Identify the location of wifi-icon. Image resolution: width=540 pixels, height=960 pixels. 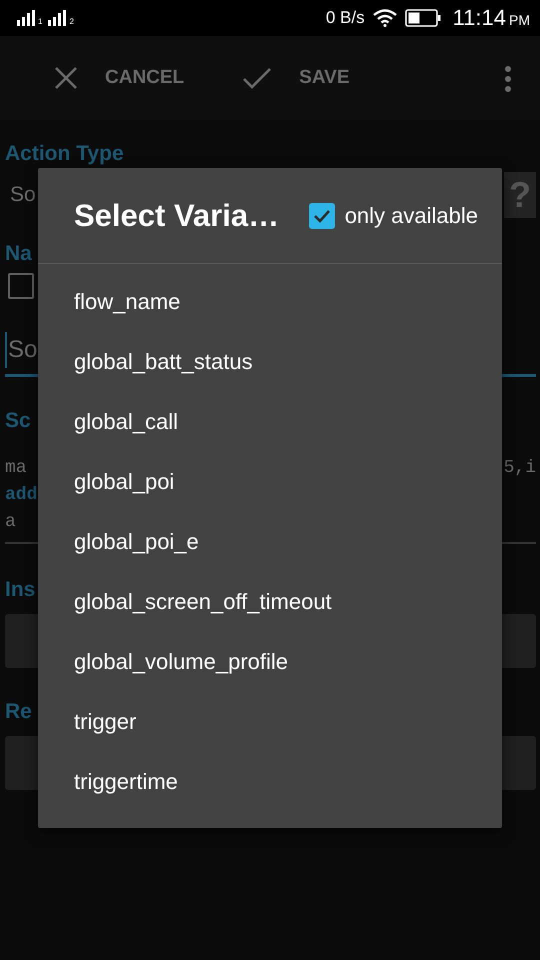
(384, 18).